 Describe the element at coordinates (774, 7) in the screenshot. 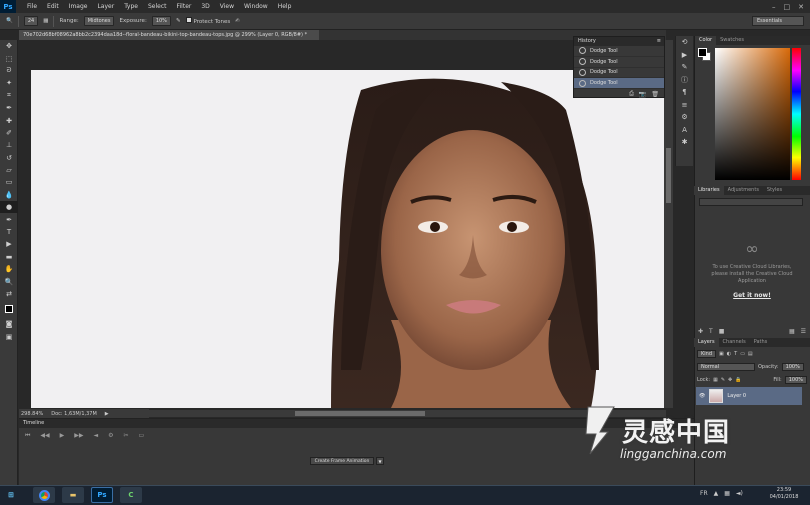

I see `minimize-button: –` at that location.